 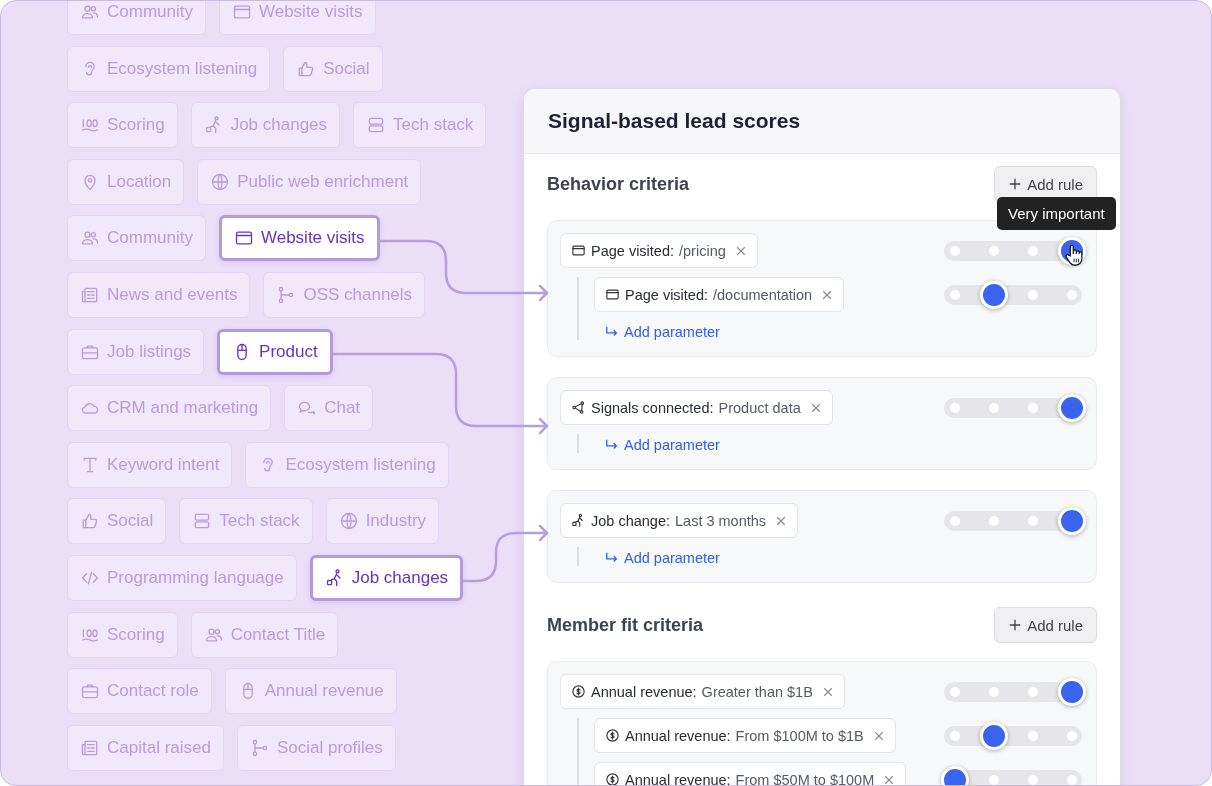 What do you see at coordinates (1015, 184) in the screenshot?
I see `plus-icon` at bounding box center [1015, 184].